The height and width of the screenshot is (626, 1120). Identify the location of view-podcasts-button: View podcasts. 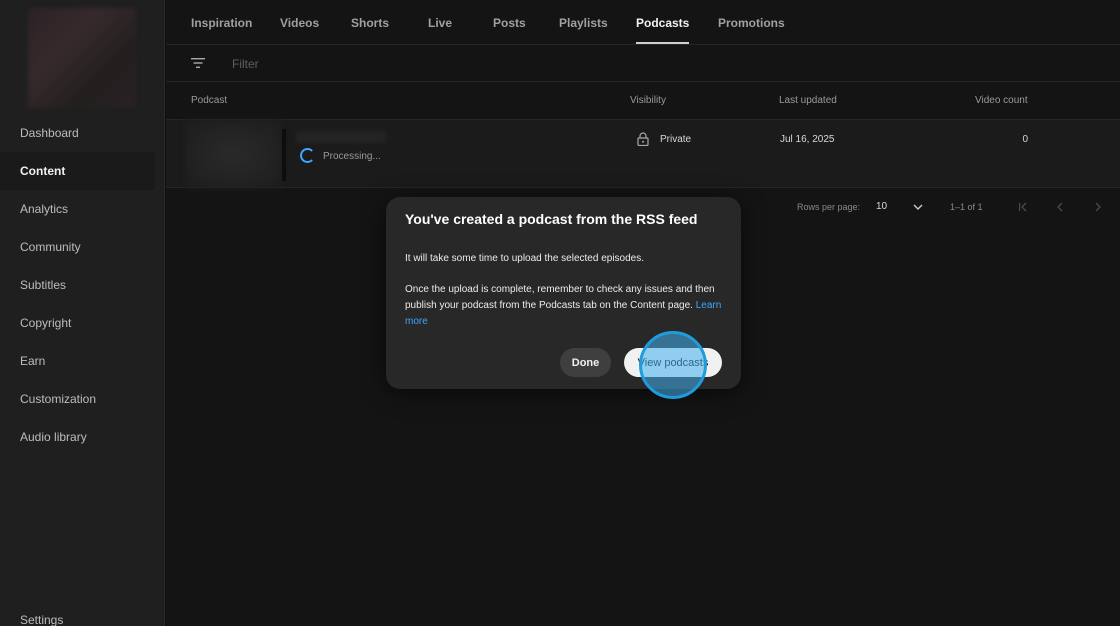
(673, 362).